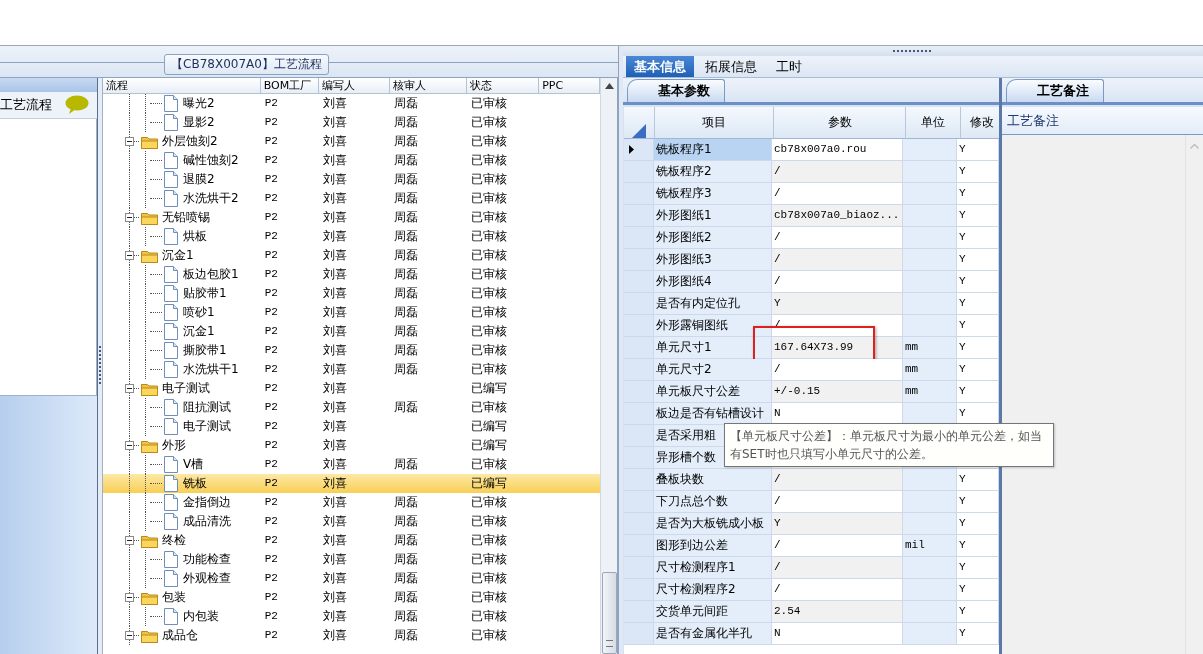 This screenshot has height=654, width=1203. I want to click on table-cell: 尺寸检测程序1, so click(713, 568).